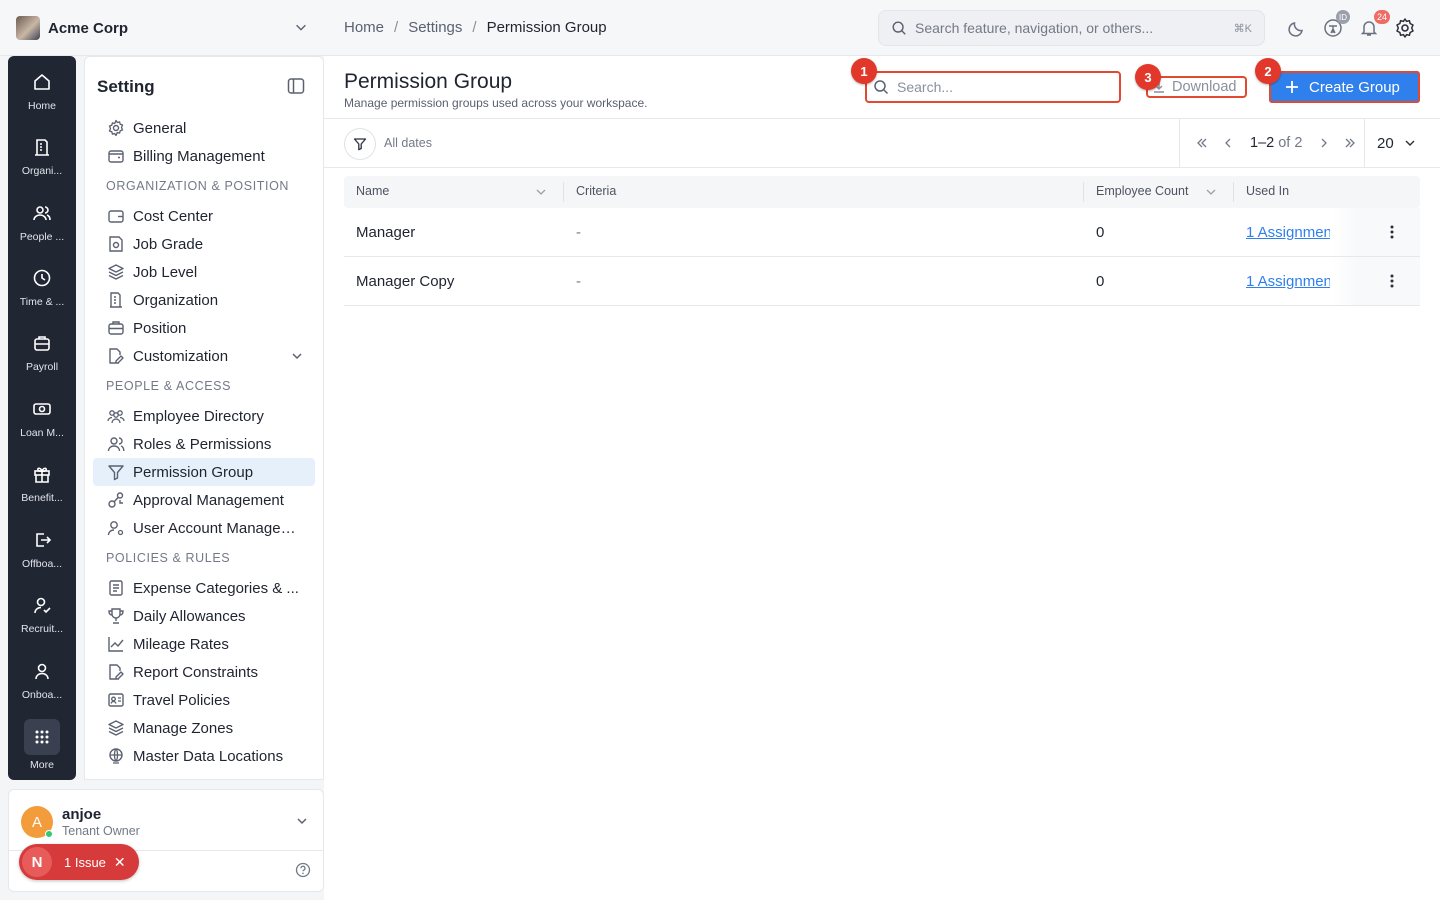 The width and height of the screenshot is (1440, 900). Describe the element at coordinates (405, 281) in the screenshot. I see `cell-name: Manager Copy` at that location.